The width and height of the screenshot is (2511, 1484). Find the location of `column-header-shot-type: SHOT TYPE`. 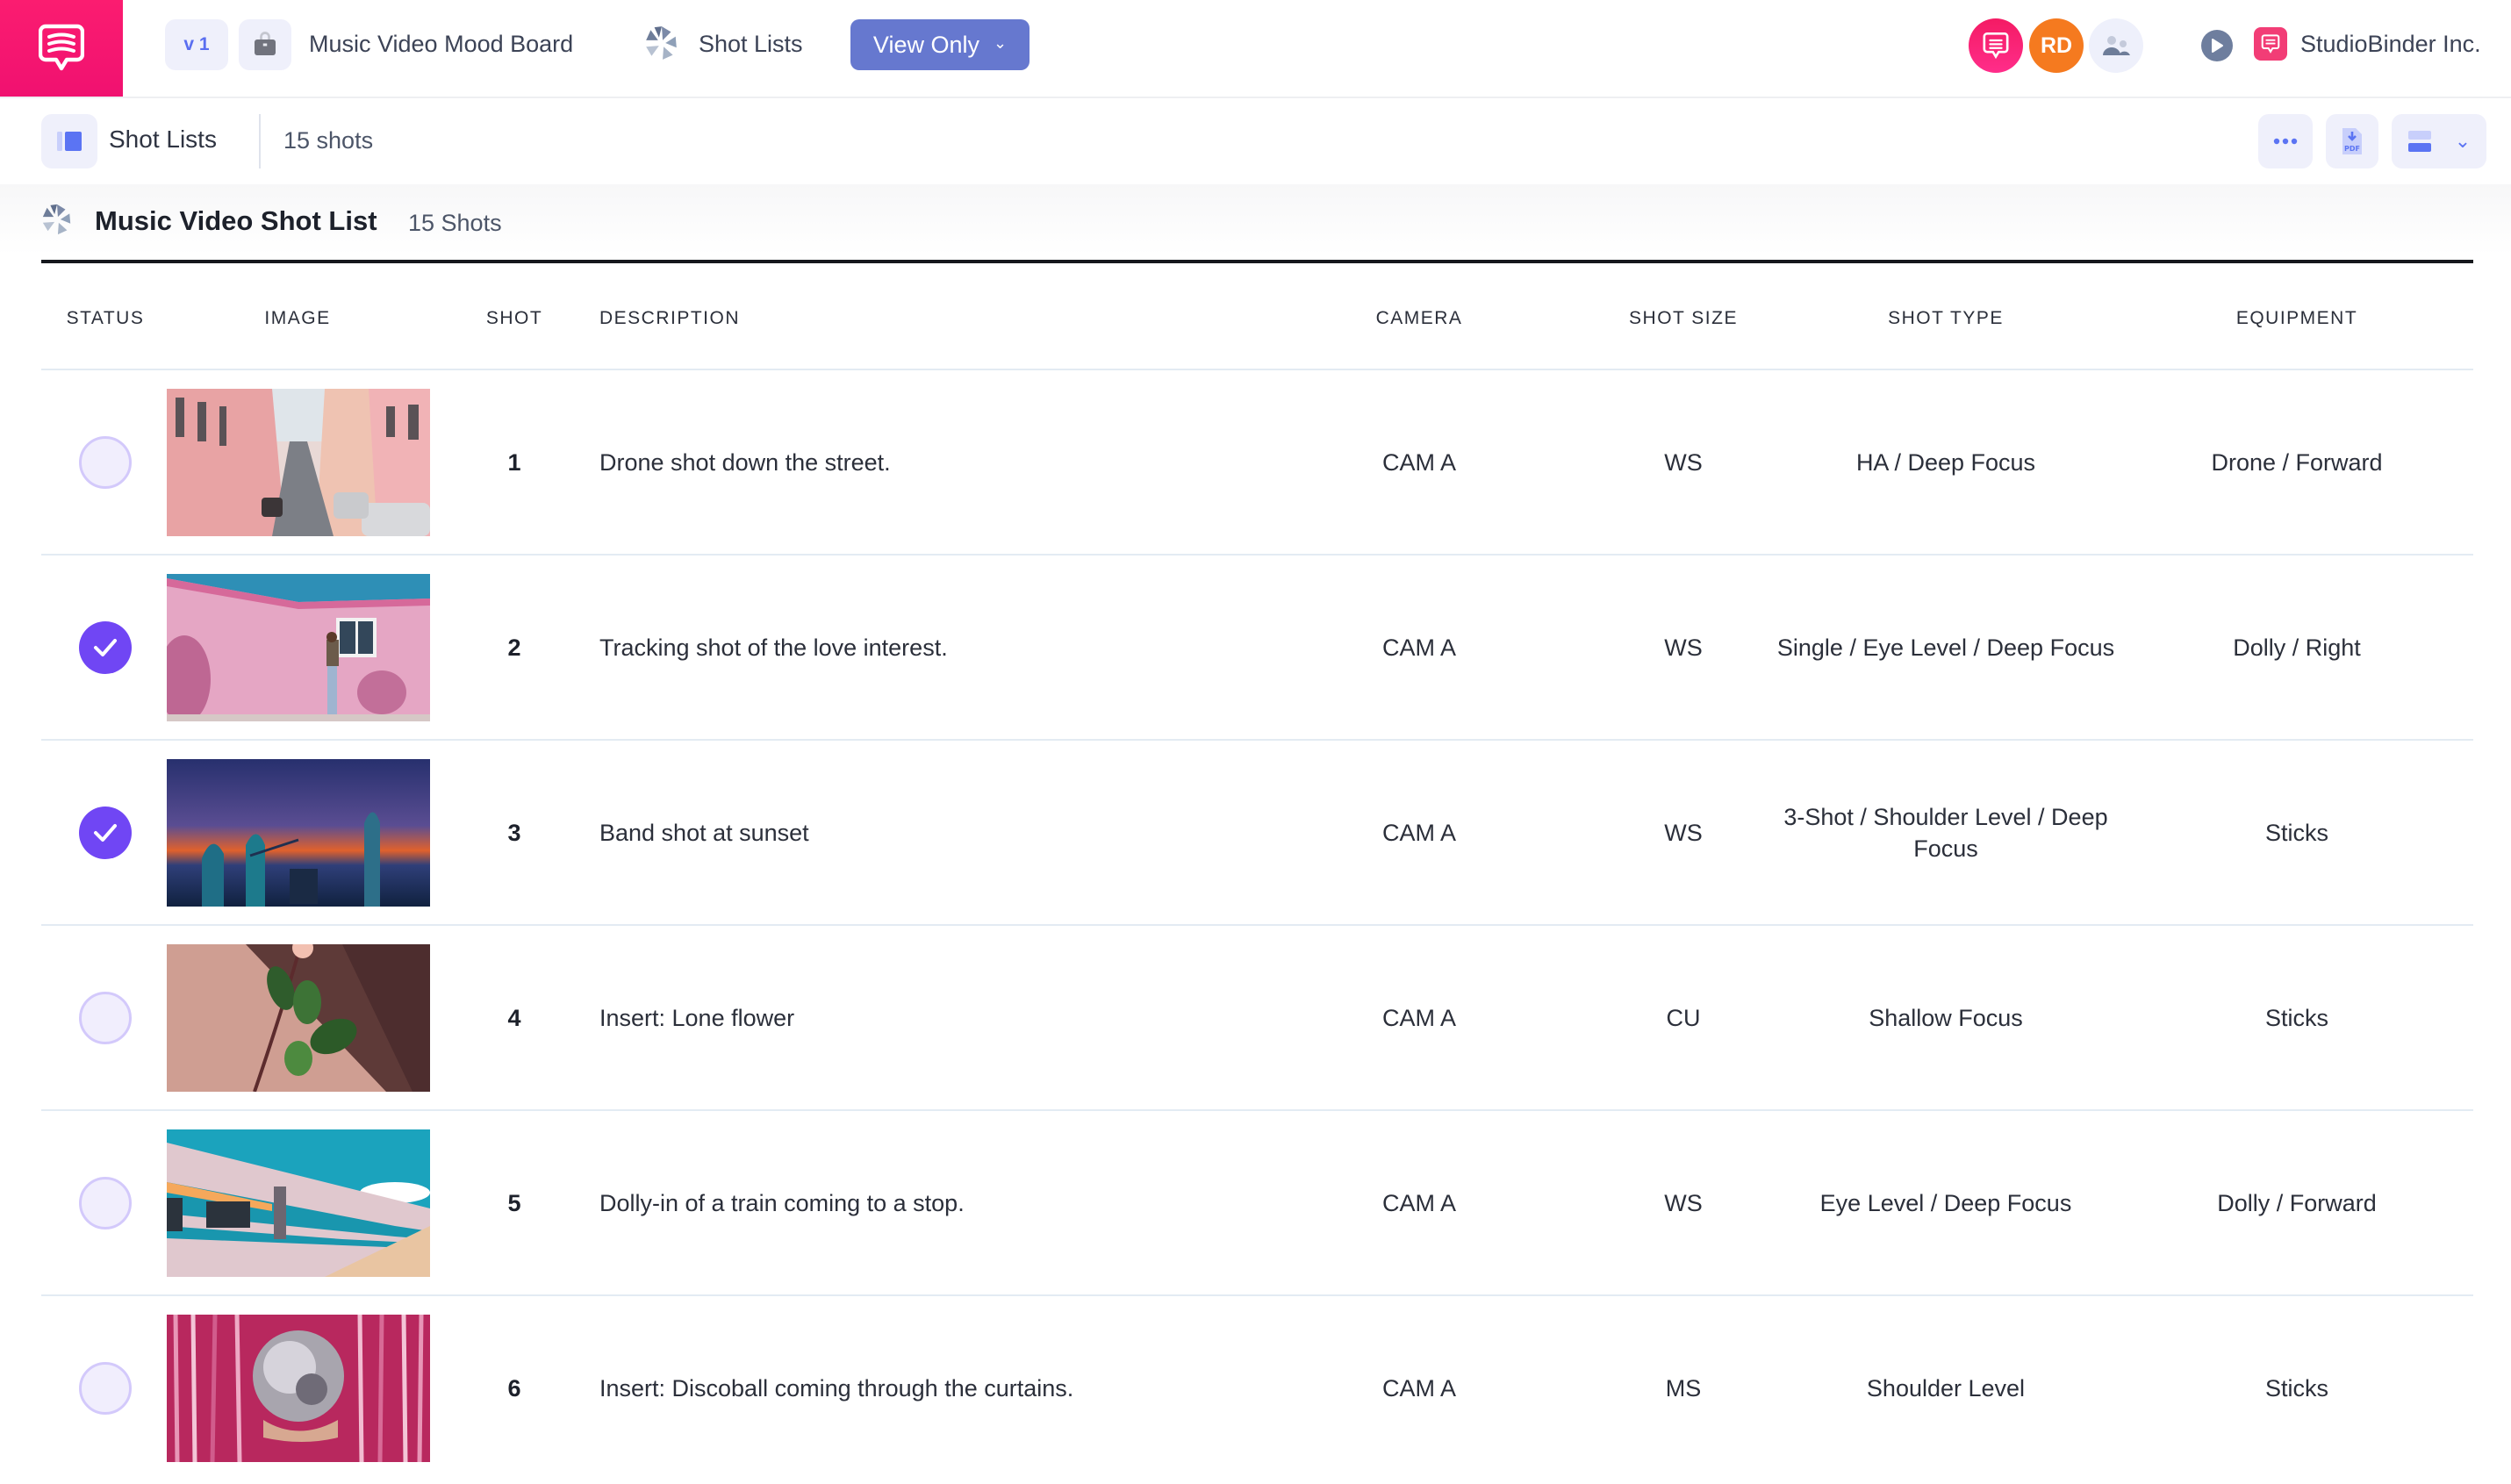

column-header-shot-type: SHOT TYPE is located at coordinates (1946, 318).